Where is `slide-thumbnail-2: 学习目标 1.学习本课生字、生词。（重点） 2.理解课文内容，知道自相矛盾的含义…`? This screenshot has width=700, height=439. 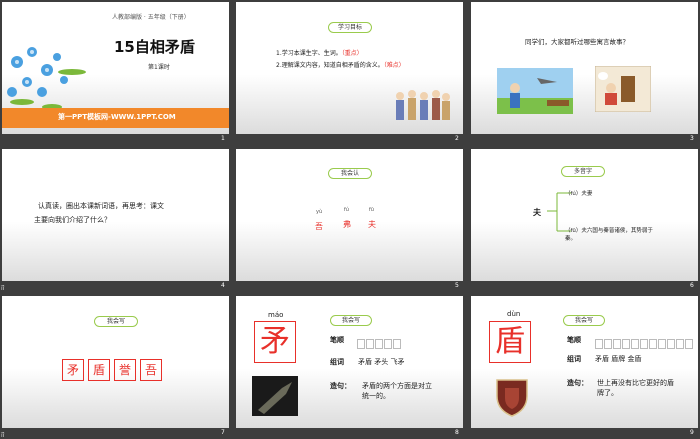 slide-thumbnail-2: 学习目标 1.学习本课生字、生词。（重点） 2.理解课文内容，知道自相矛盾的含义… is located at coordinates (349, 68).